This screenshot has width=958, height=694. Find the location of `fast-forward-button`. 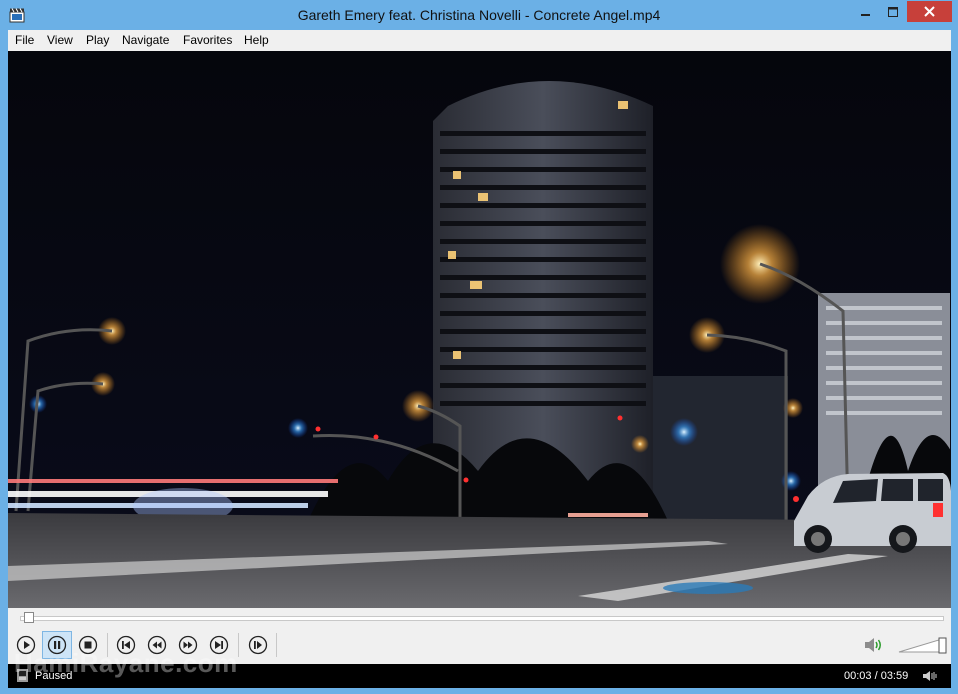

fast-forward-button is located at coordinates (188, 645).